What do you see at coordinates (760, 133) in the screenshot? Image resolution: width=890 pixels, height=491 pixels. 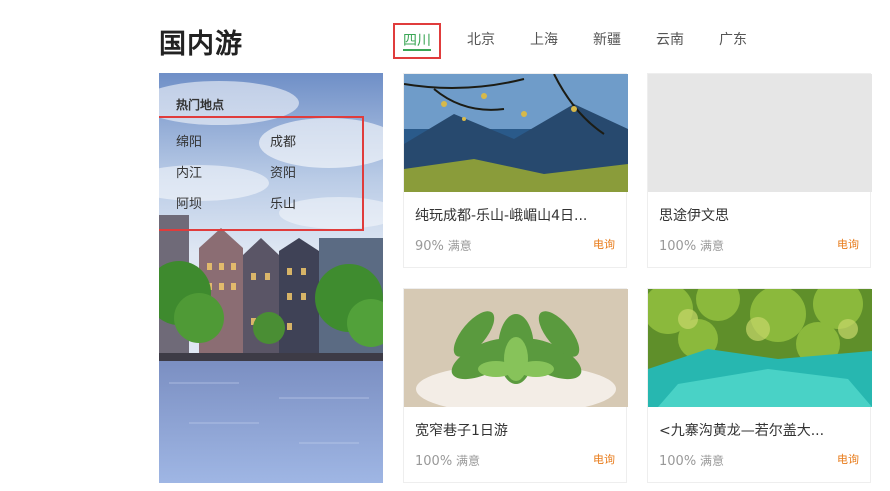 I see `tour-card-image-placeholder` at bounding box center [760, 133].